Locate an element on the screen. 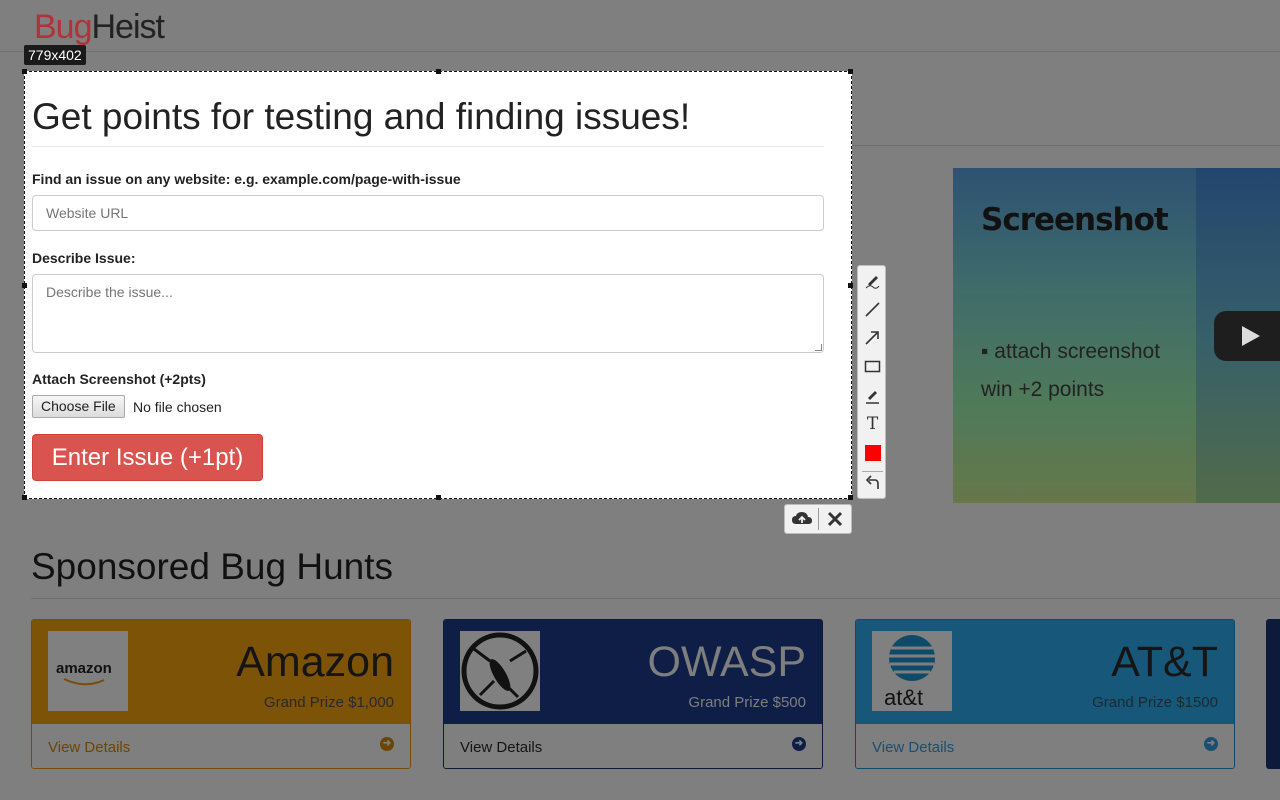 The height and width of the screenshot is (800, 1280). header-divider is located at coordinates (640, 51).